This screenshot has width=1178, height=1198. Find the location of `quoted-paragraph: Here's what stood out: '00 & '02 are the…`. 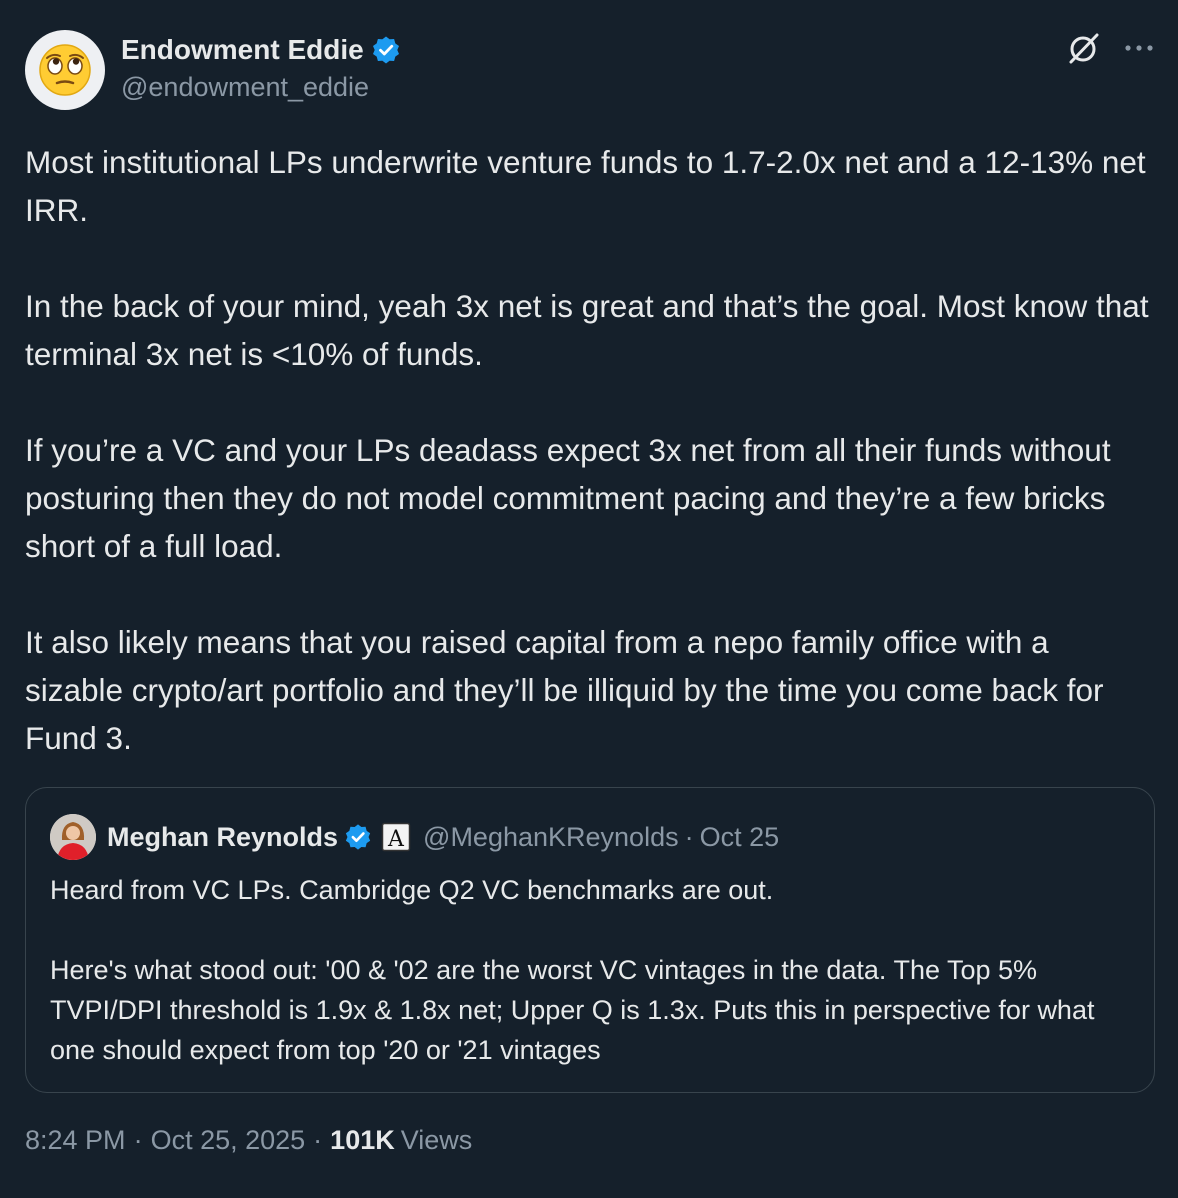

quoted-paragraph: Here's what stood out: '00 & '02 are the… is located at coordinates (572, 1010).